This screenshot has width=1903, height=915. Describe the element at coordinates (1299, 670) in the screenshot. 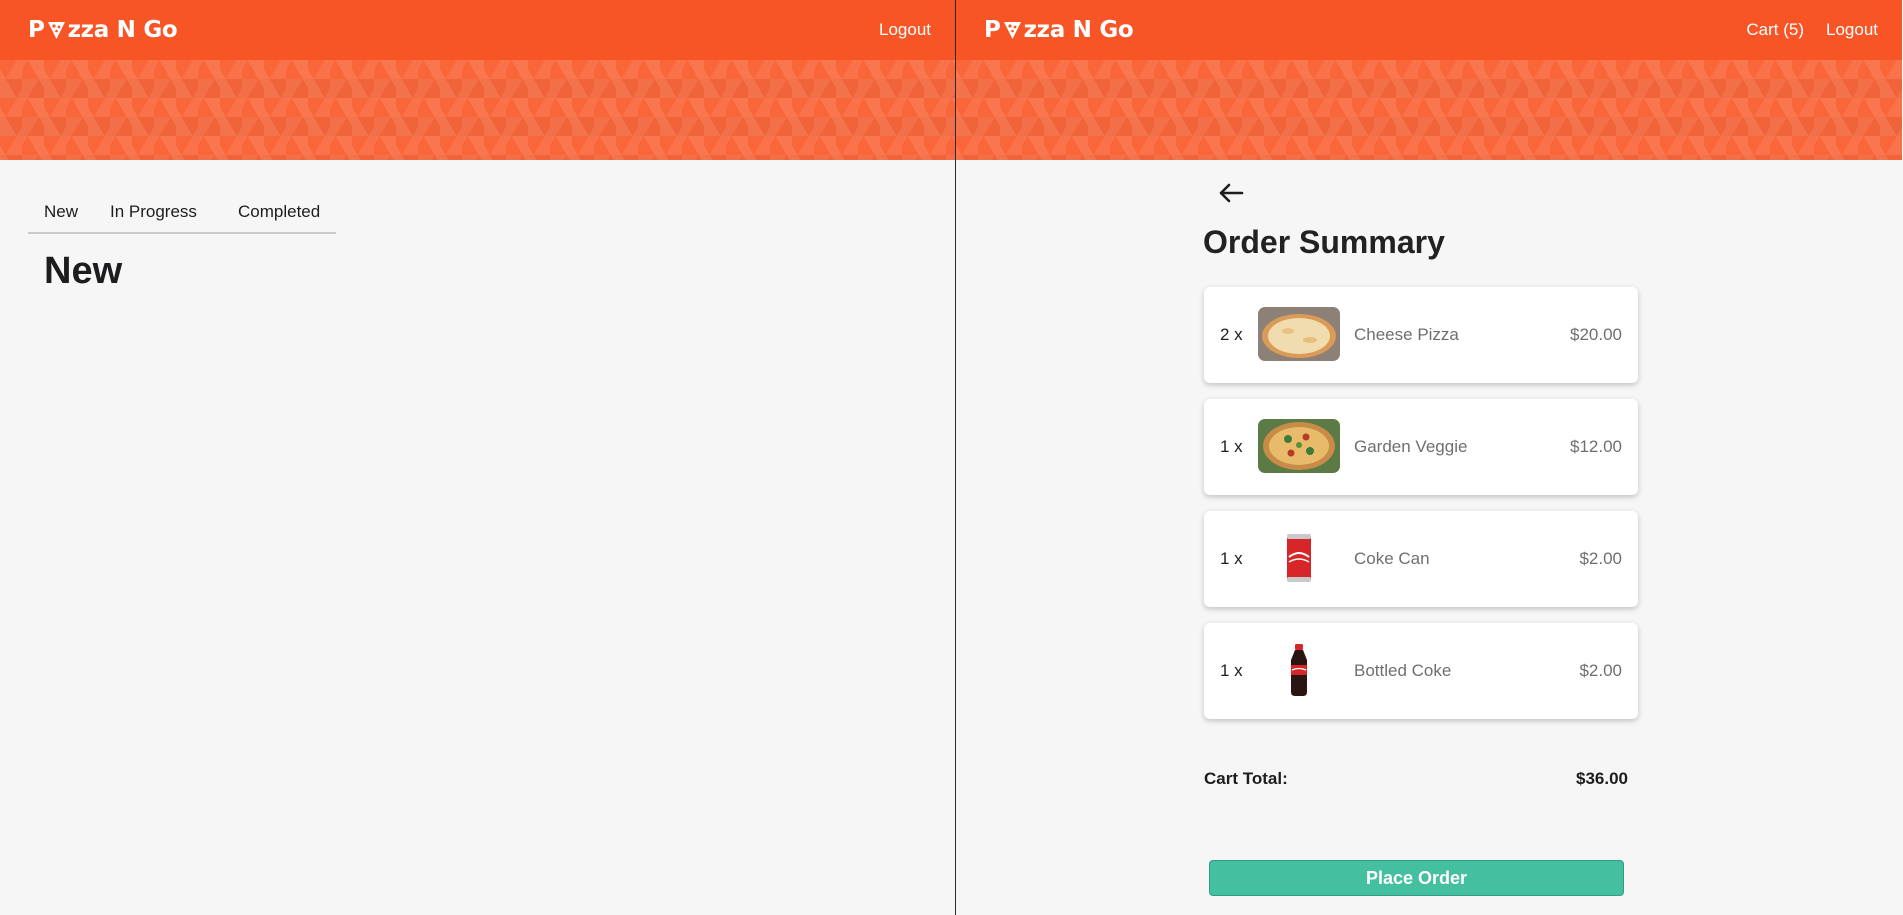

I see `bottled-coke-image` at that location.